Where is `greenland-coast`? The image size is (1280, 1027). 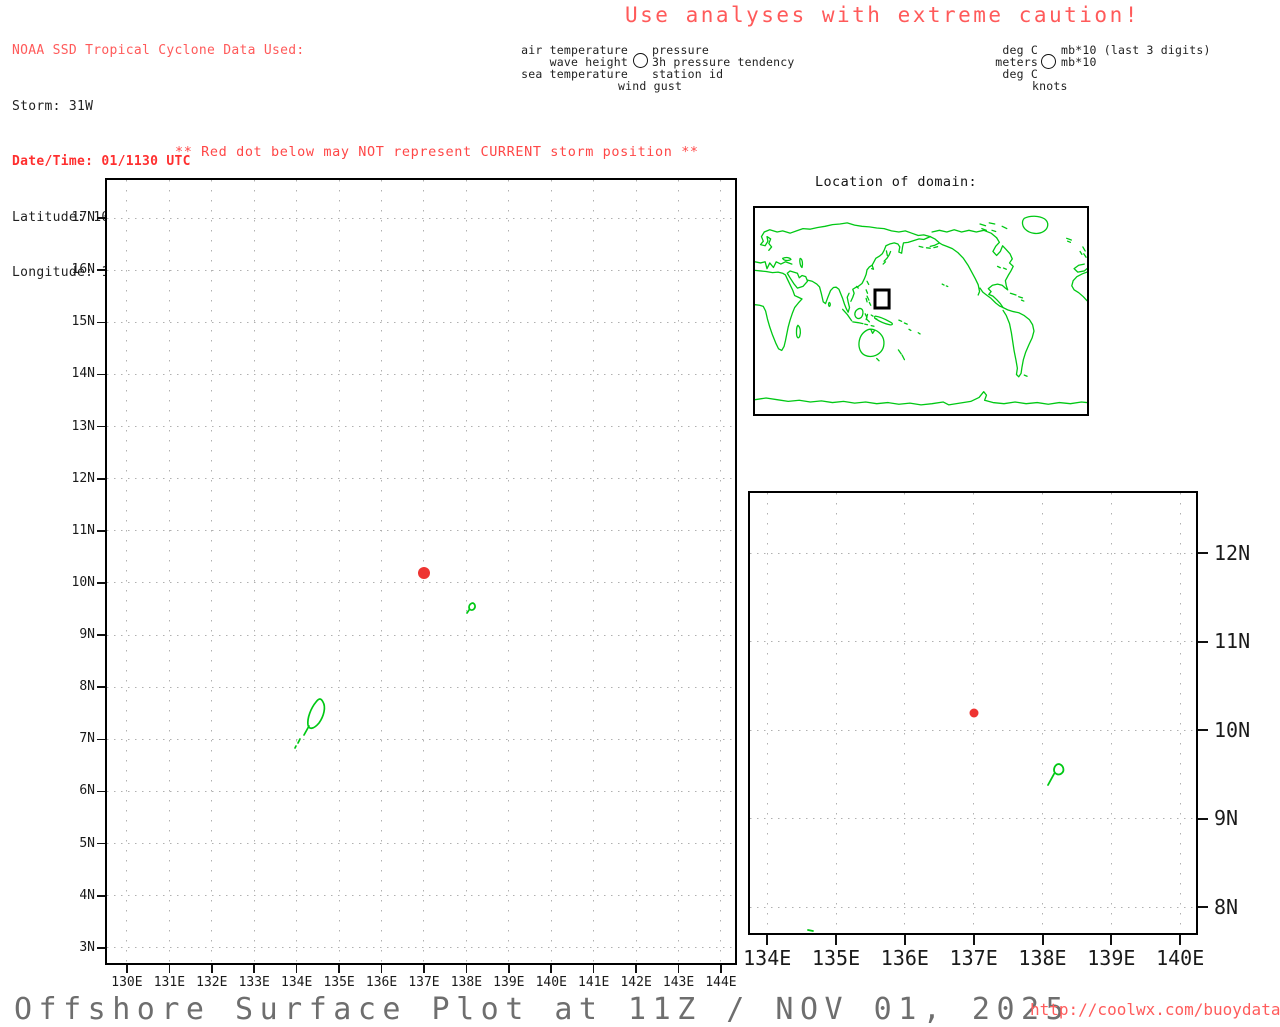 greenland-coast is located at coordinates (1034, 224).